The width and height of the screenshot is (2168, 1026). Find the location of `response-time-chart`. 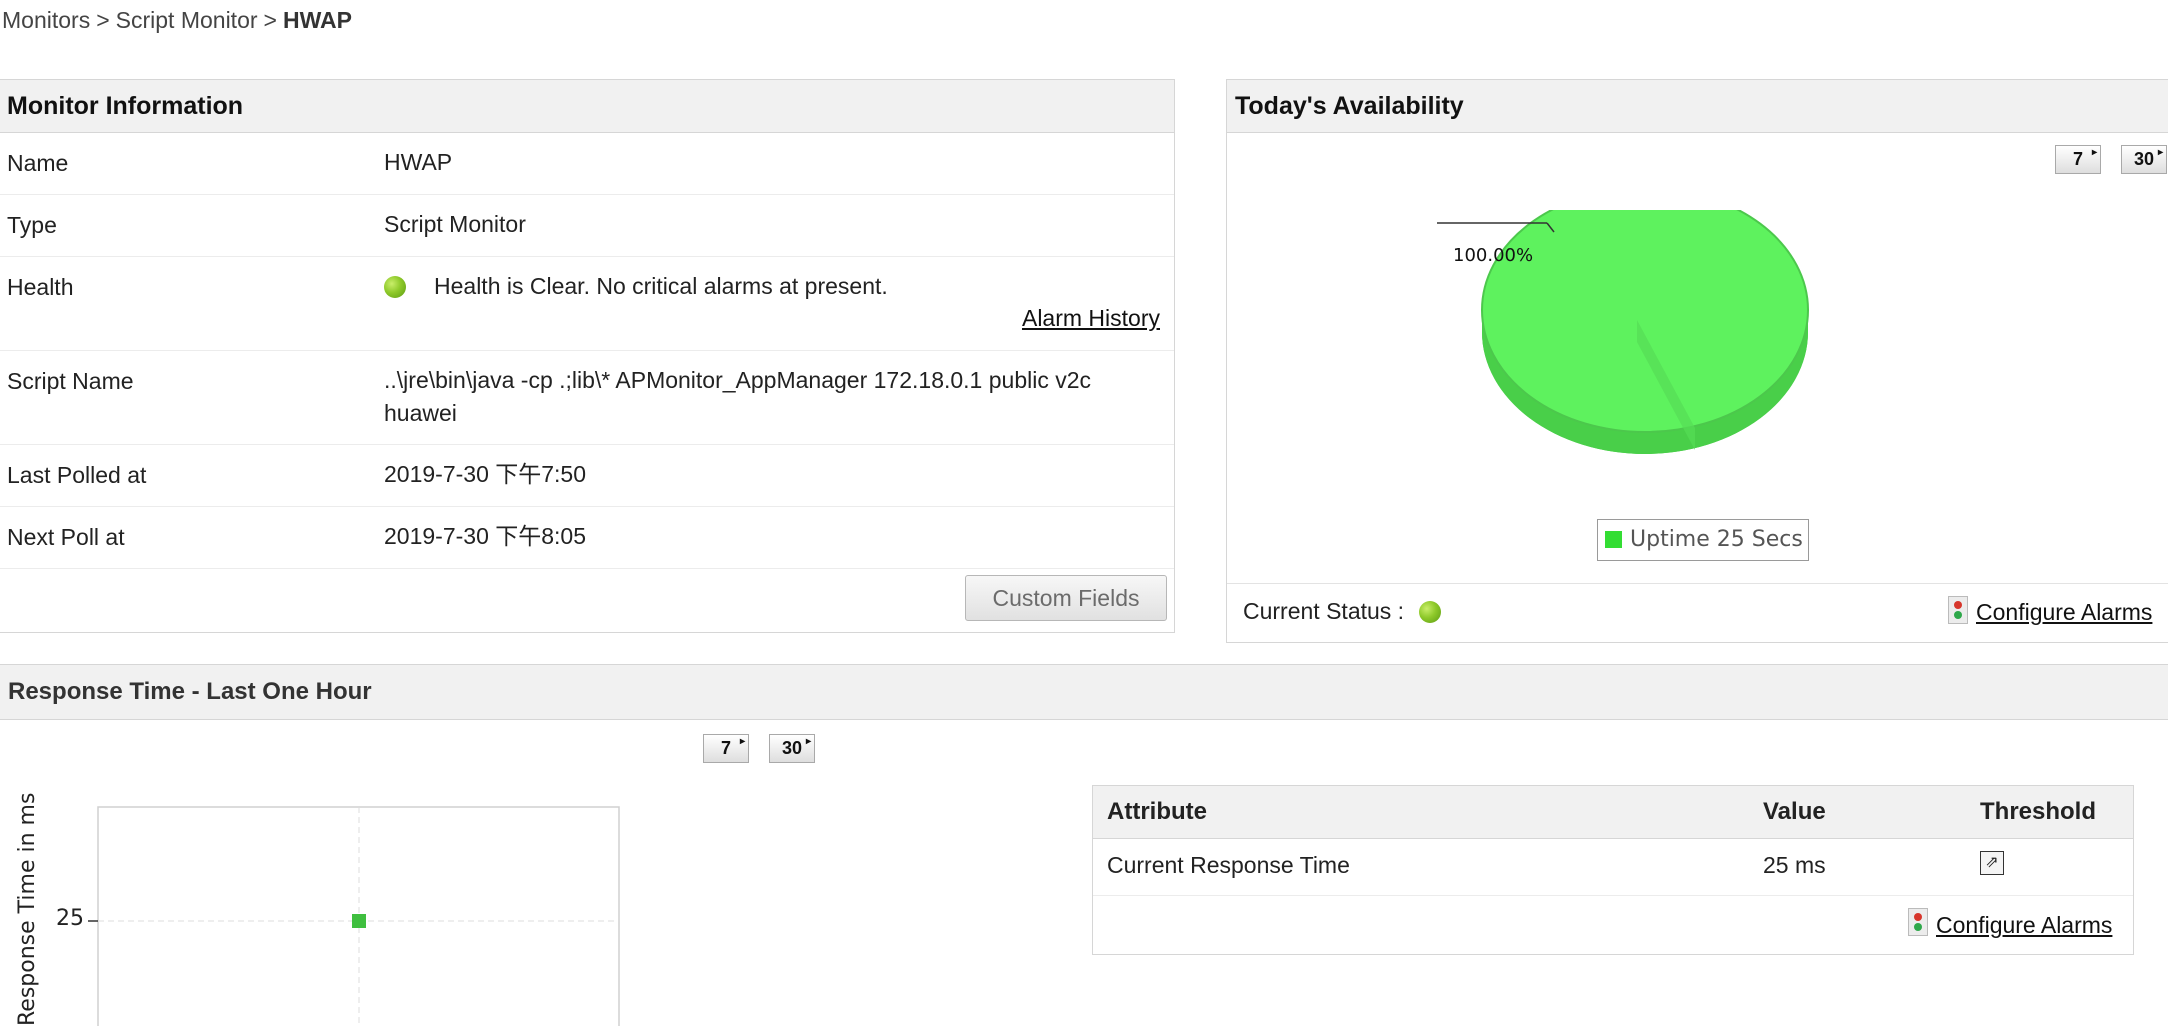

response-time-chart is located at coordinates (354, 916).